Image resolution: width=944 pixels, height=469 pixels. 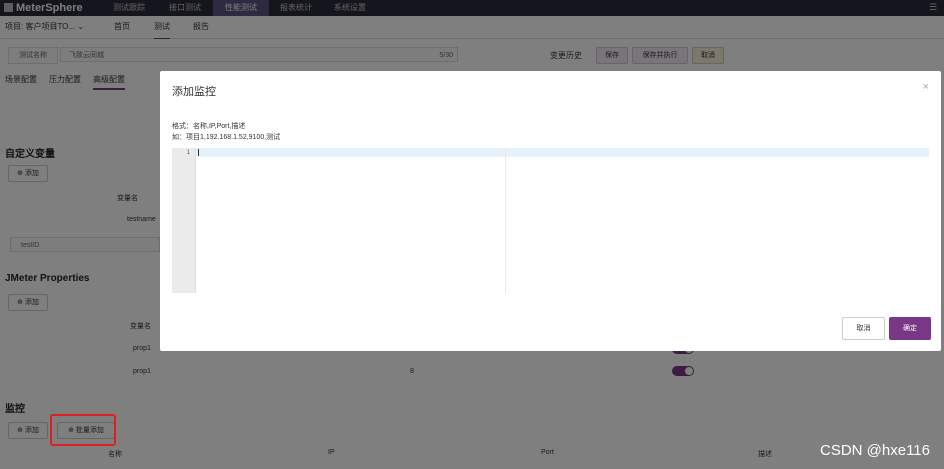 What do you see at coordinates (194, 92) in the screenshot?
I see `dialog-title: 添加监控` at bounding box center [194, 92].